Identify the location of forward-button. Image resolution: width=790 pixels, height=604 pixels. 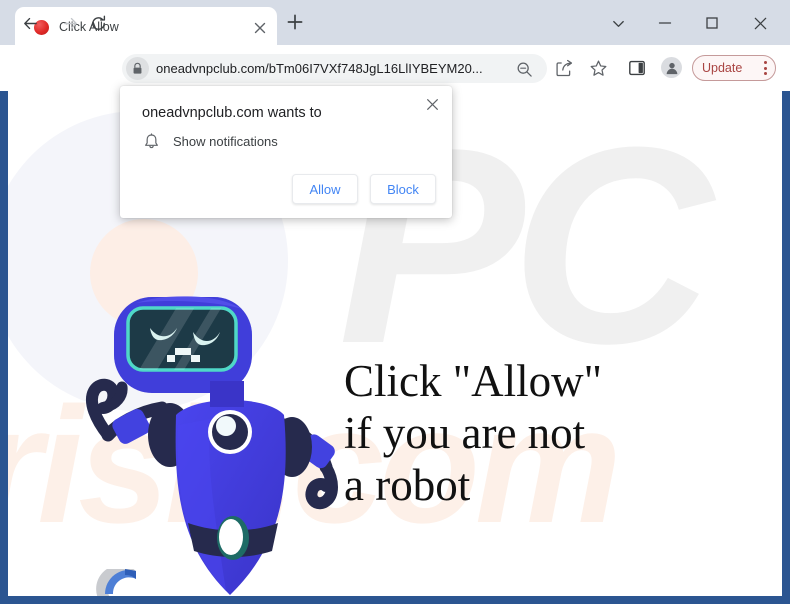
(70, 23).